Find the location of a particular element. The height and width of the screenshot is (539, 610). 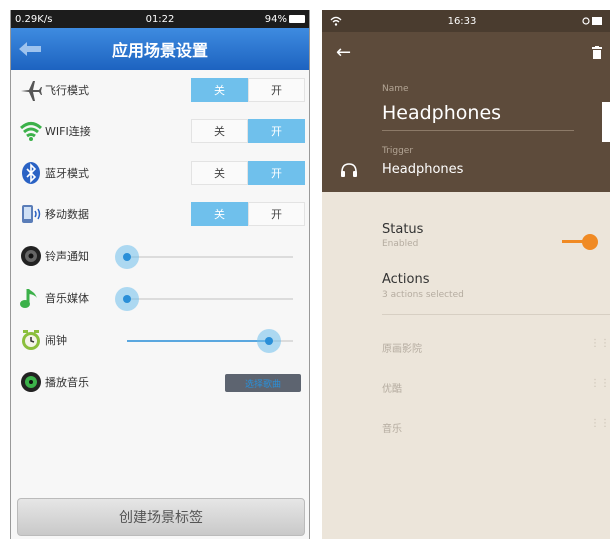

alarm-slider-knob is located at coordinates (269, 341).